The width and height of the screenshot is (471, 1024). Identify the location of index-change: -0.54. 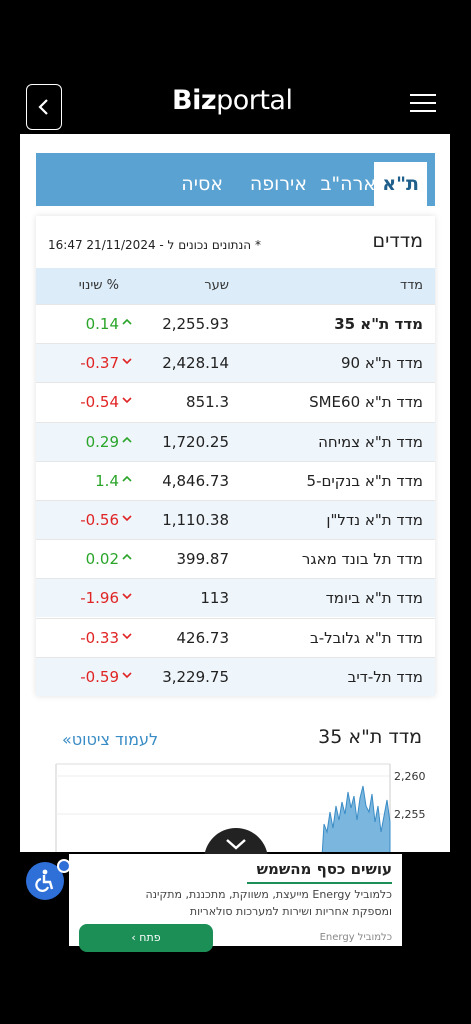
(99, 402).